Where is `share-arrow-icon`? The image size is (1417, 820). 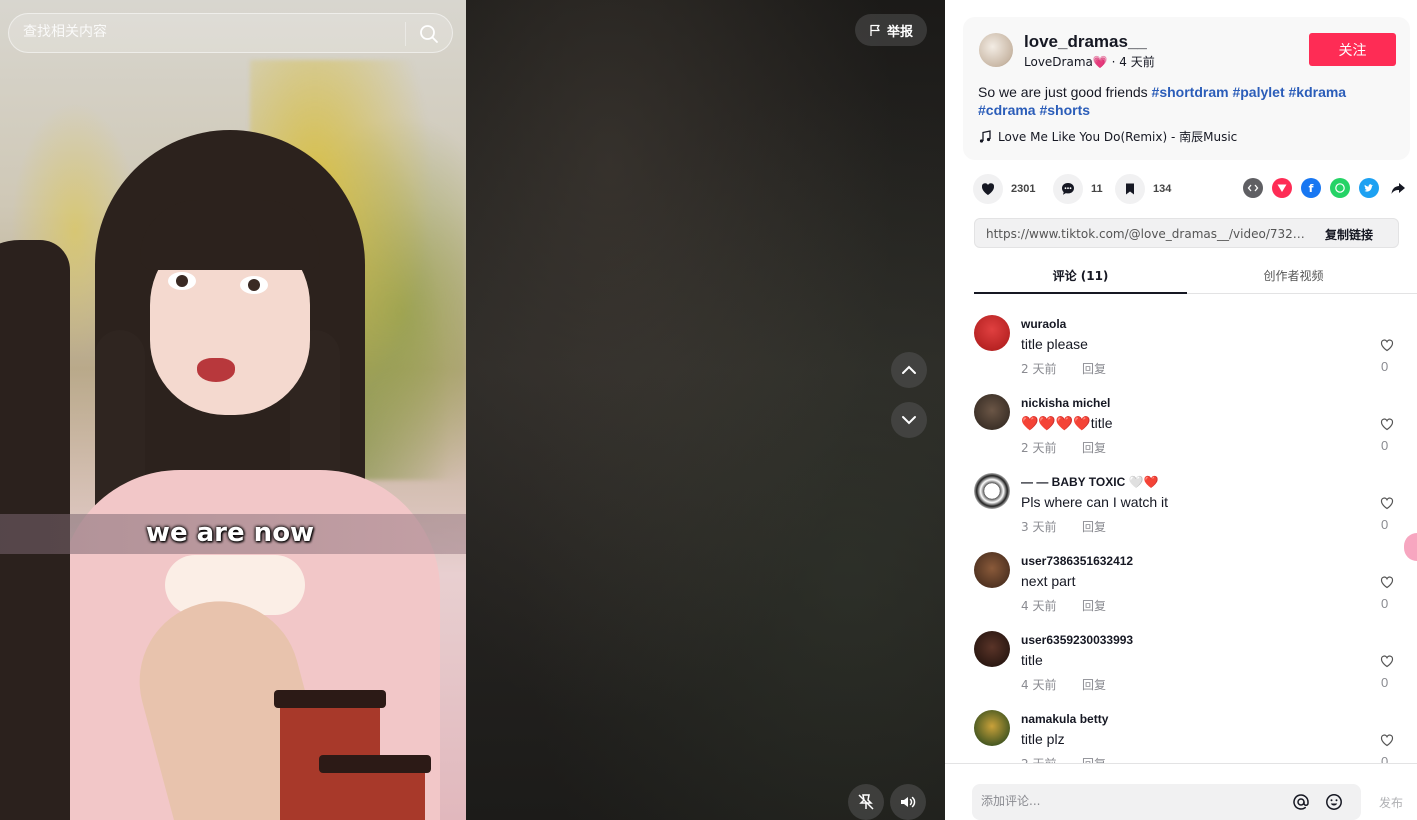
share-arrow-icon is located at coordinates (1398, 188).